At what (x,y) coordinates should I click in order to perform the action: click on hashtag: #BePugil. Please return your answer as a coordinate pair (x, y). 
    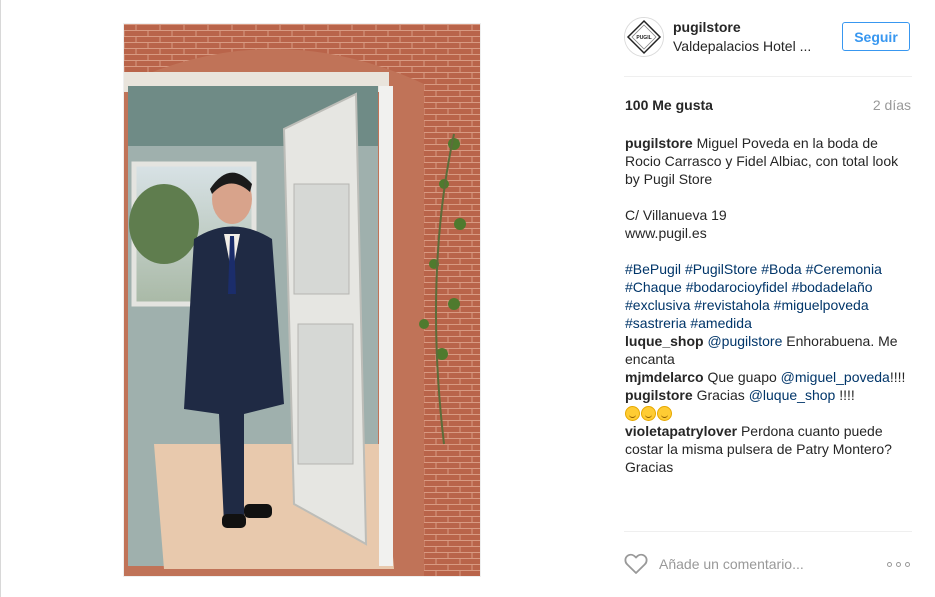
    Looking at the image, I should click on (653, 269).